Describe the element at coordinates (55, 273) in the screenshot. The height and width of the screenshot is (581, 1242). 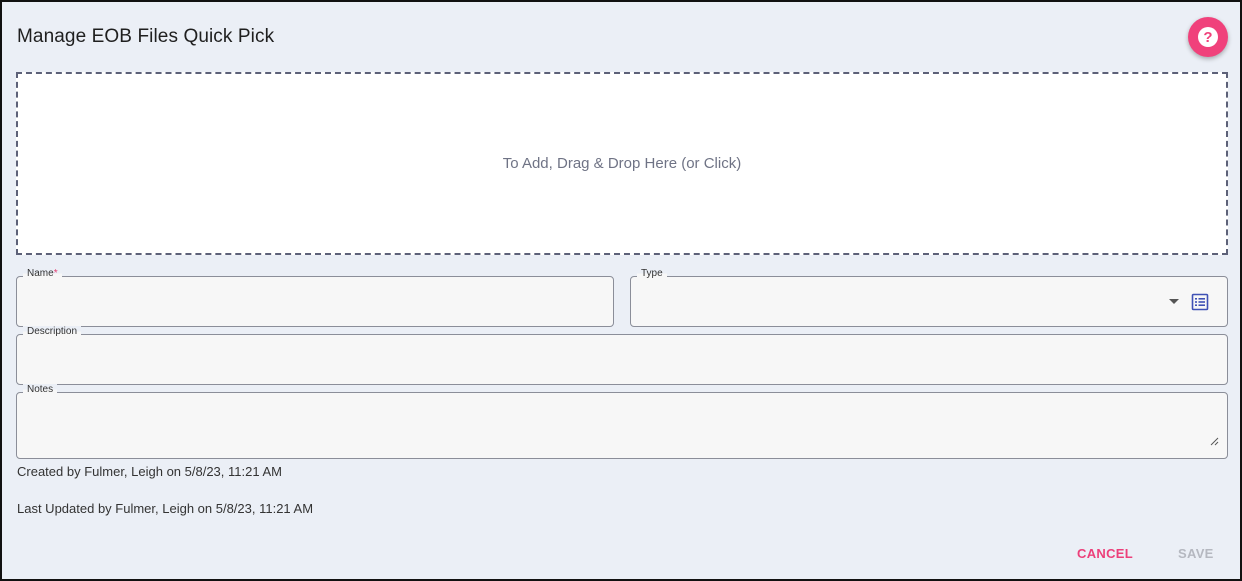
I see `required-marker: *` at that location.